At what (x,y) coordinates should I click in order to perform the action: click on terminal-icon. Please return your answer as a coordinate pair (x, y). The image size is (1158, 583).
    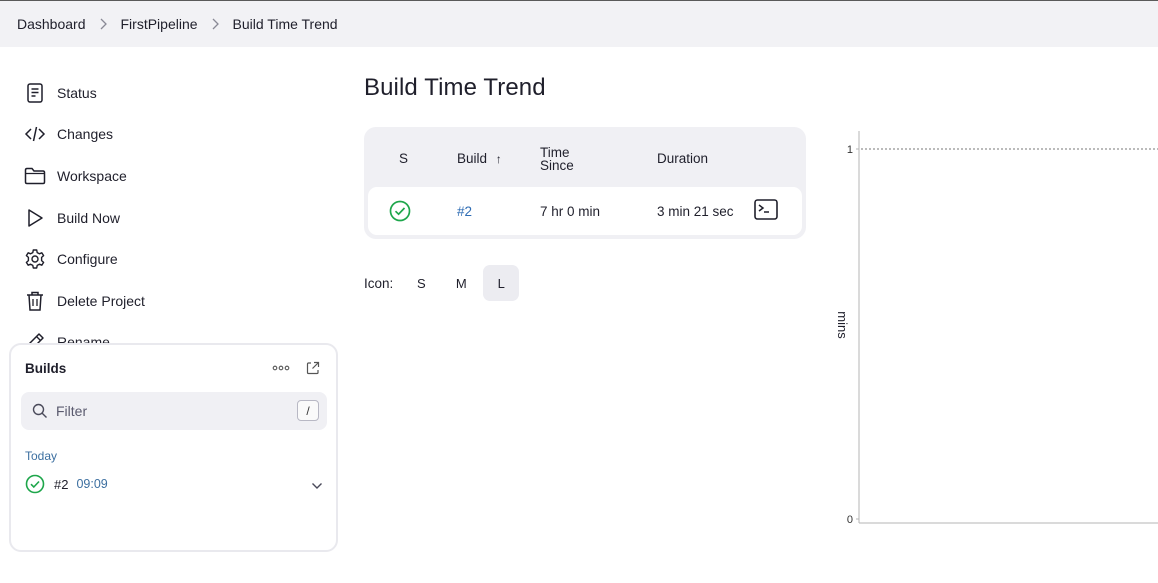
    Looking at the image, I should click on (766, 211).